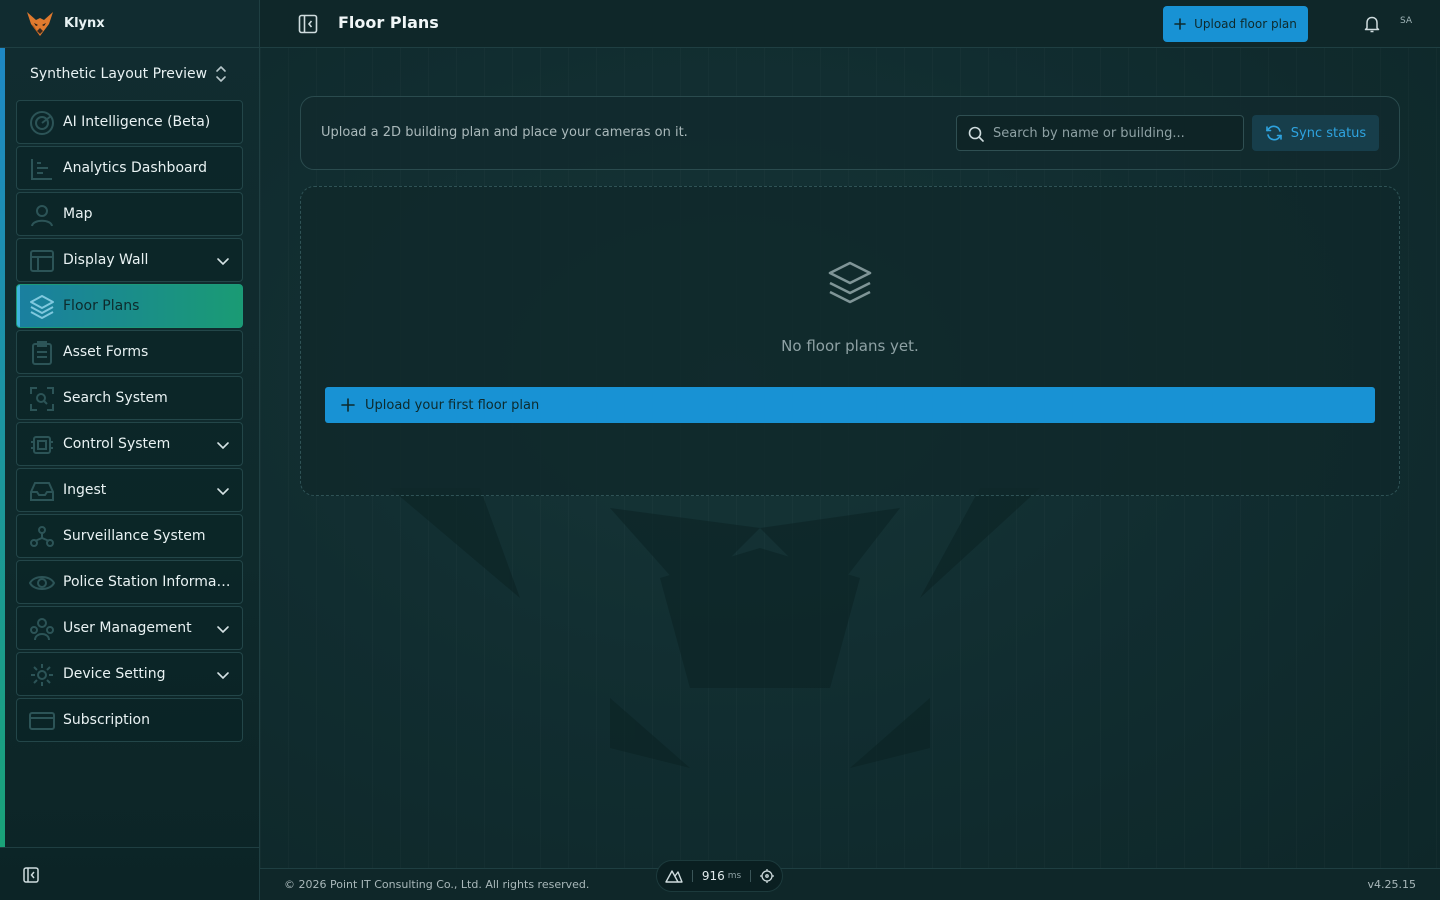 This screenshot has height=900, width=1440. Describe the element at coordinates (713, 876) in the screenshot. I see `latency-value: 916` at that location.